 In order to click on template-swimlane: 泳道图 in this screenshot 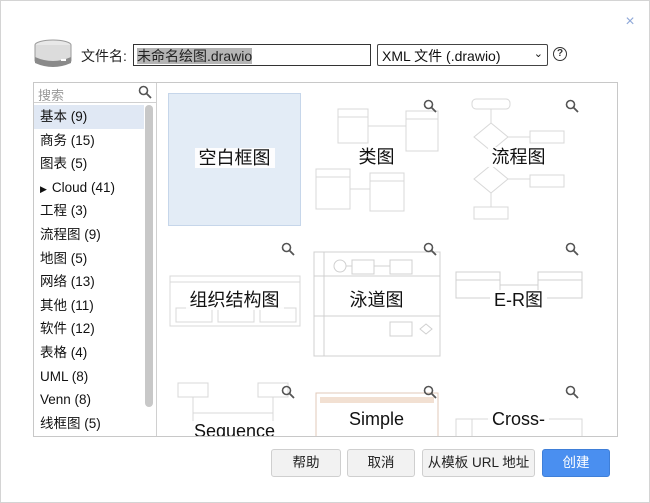, I will do `click(376, 302)`.